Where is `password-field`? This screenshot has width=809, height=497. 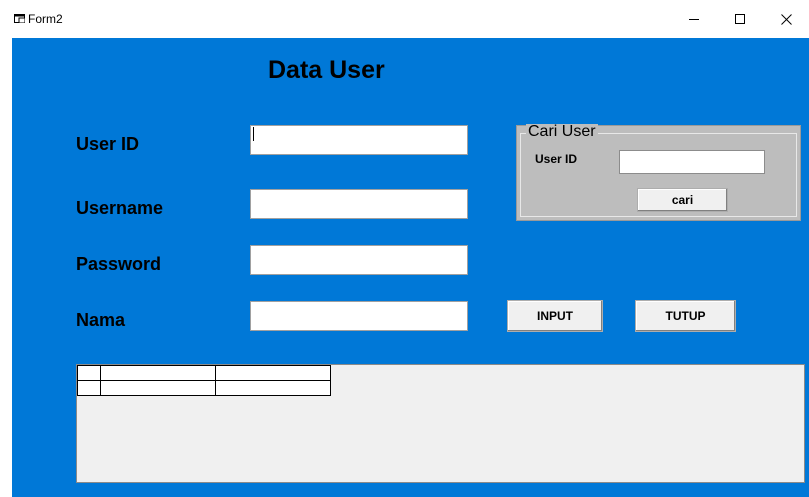 password-field is located at coordinates (359, 260).